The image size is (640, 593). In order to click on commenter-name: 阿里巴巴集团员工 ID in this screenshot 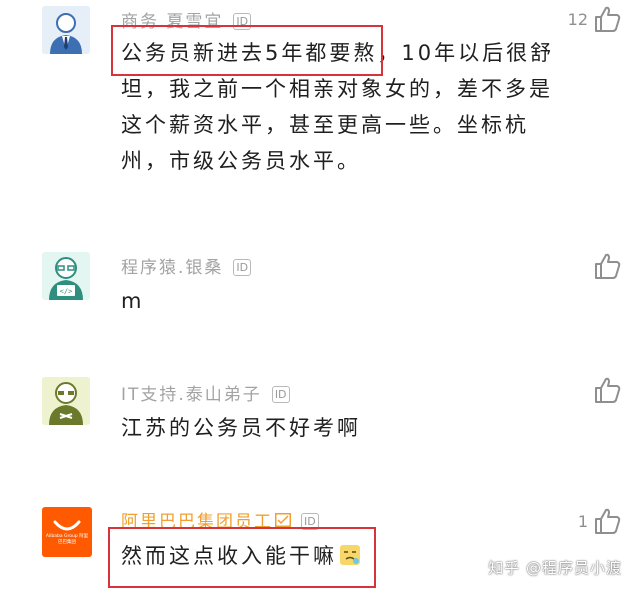, I will do `click(220, 519)`.